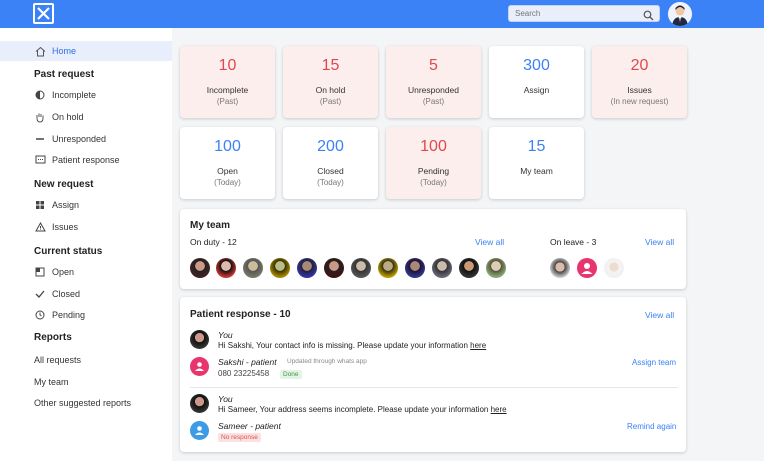 The width and height of the screenshot is (764, 461). What do you see at coordinates (639, 65) in the screenshot?
I see `stat-value: 20` at bounding box center [639, 65].